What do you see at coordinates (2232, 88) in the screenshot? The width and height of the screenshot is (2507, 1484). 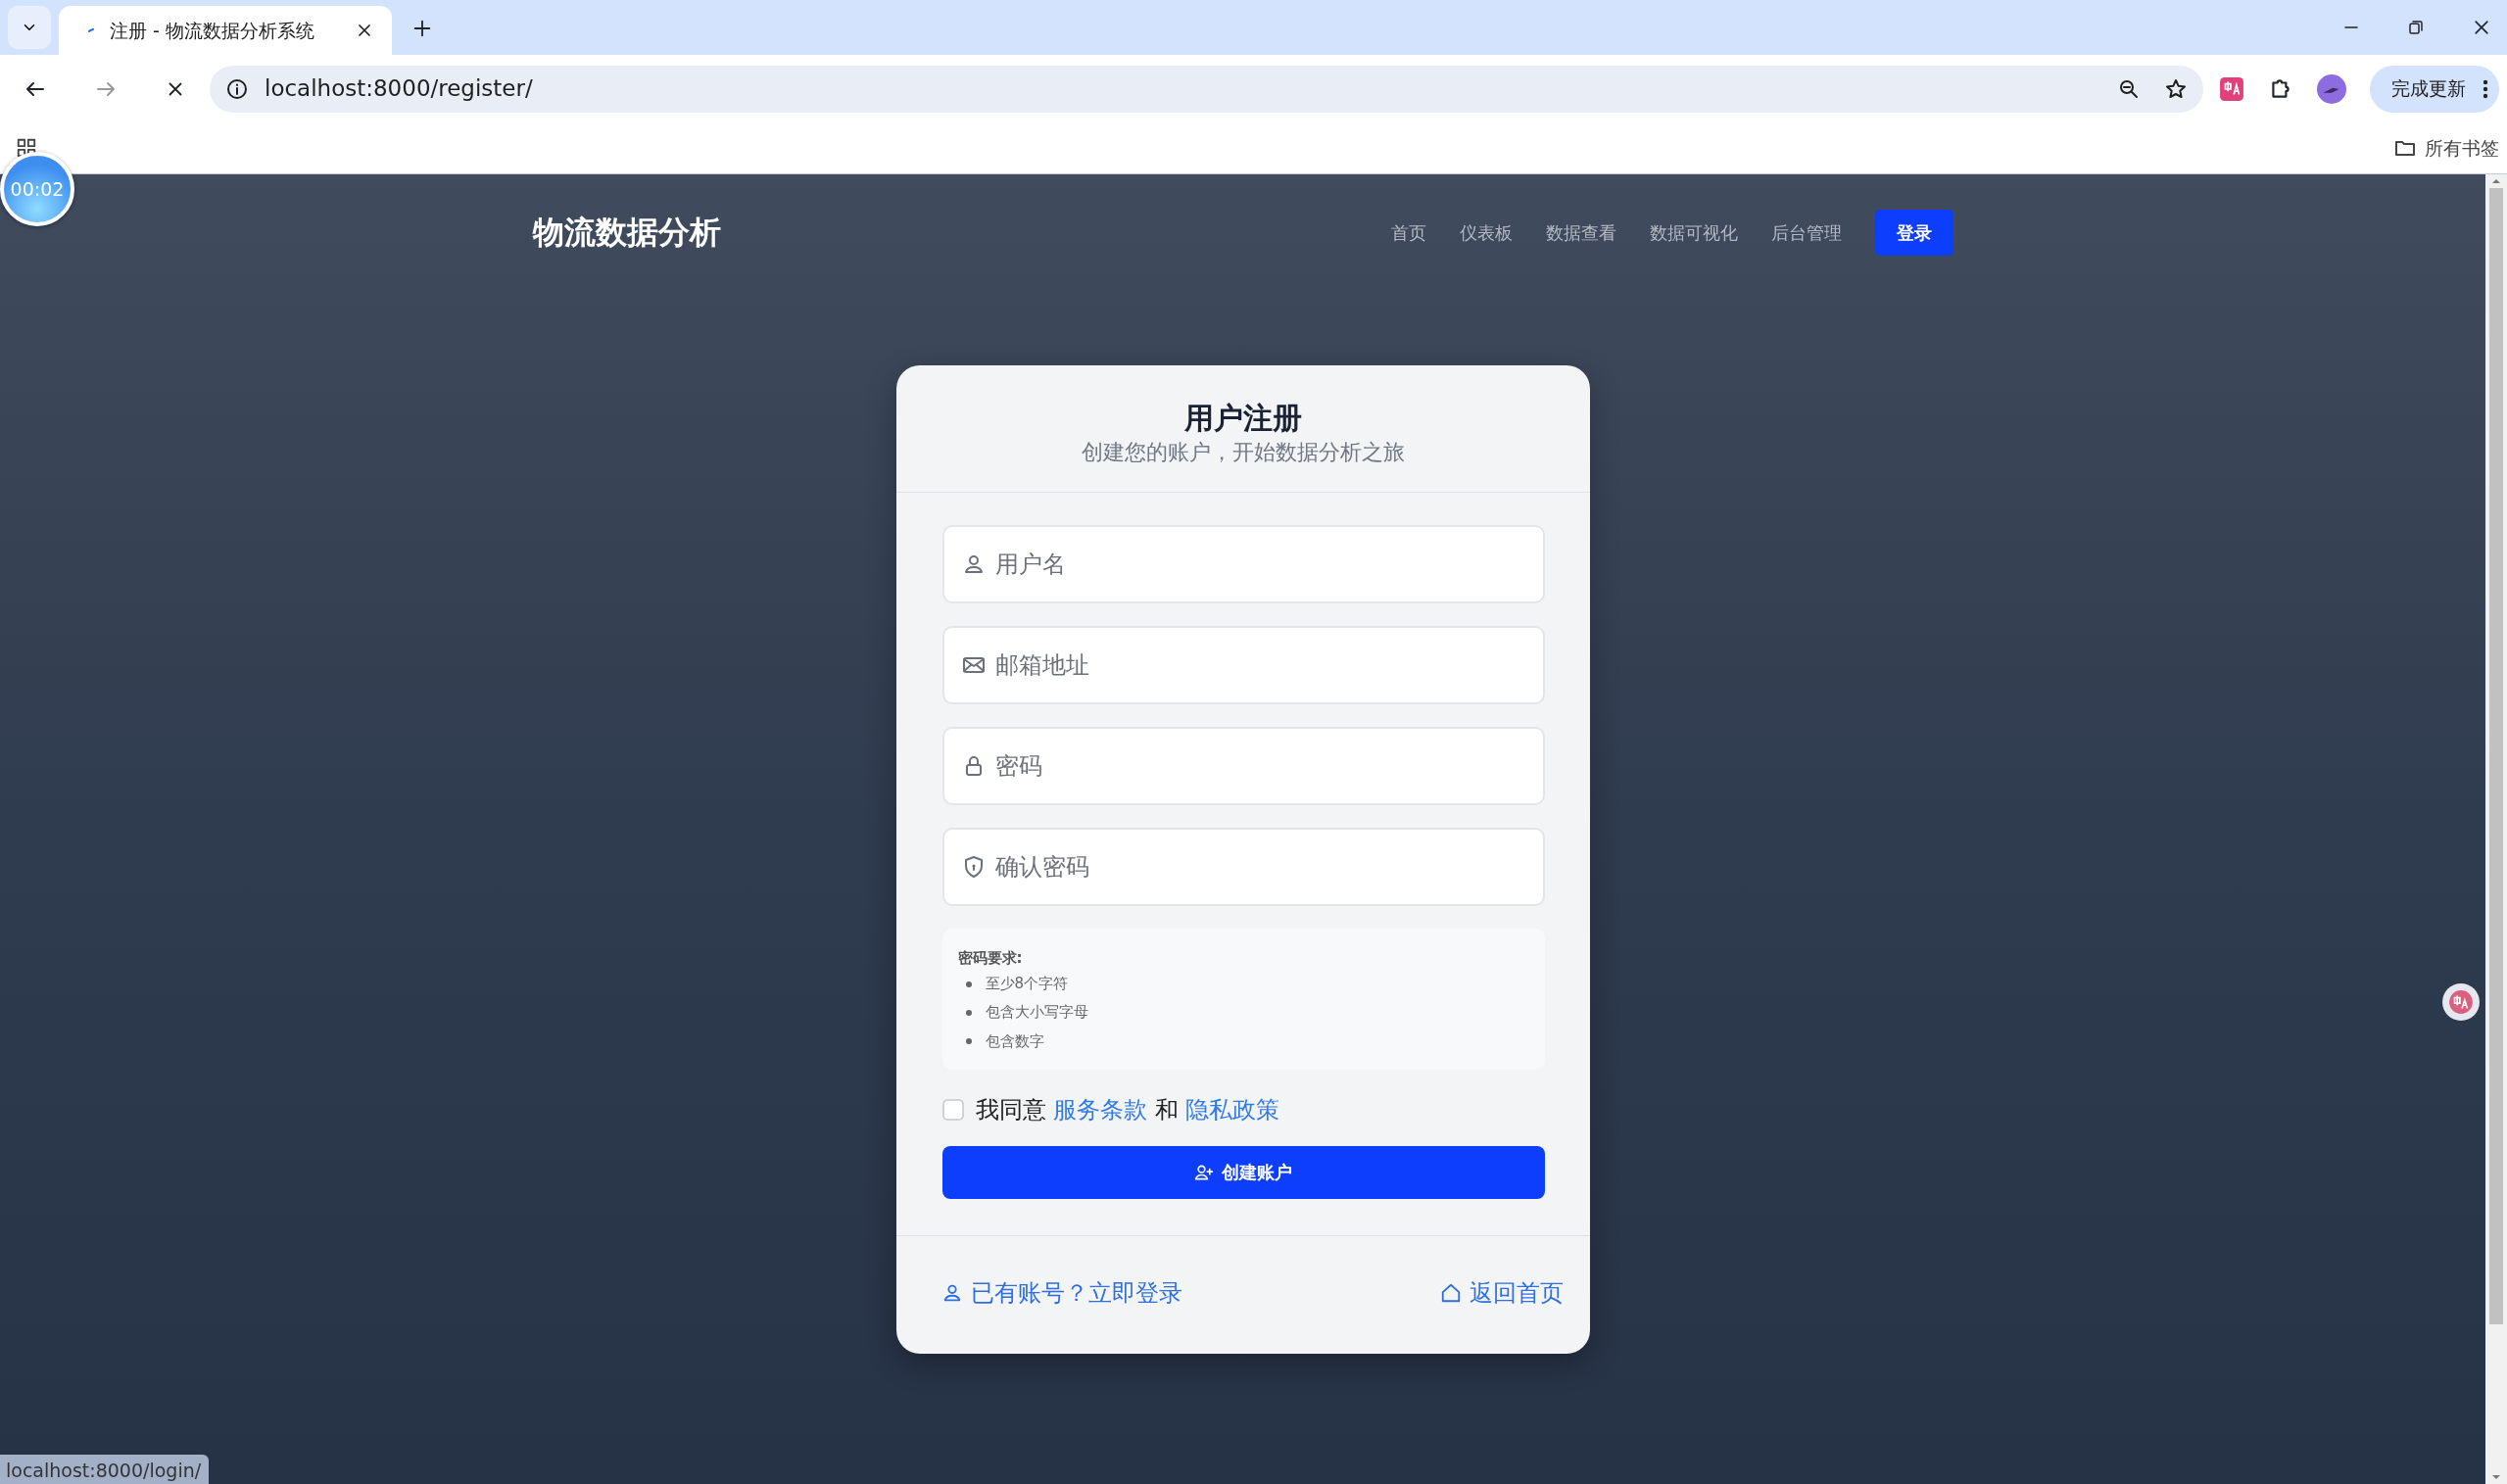 I see `translate-extension-icon` at bounding box center [2232, 88].